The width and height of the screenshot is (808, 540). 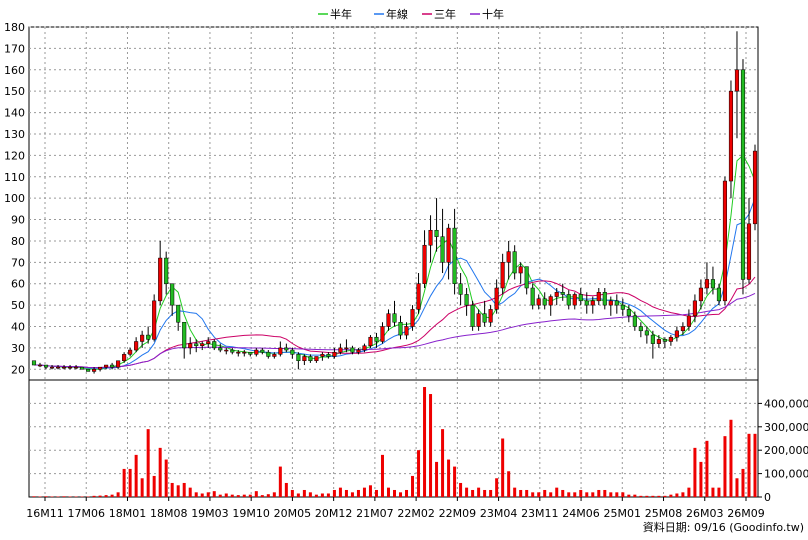 I want to click on price-tick-label: 170, so click(x=14, y=48).